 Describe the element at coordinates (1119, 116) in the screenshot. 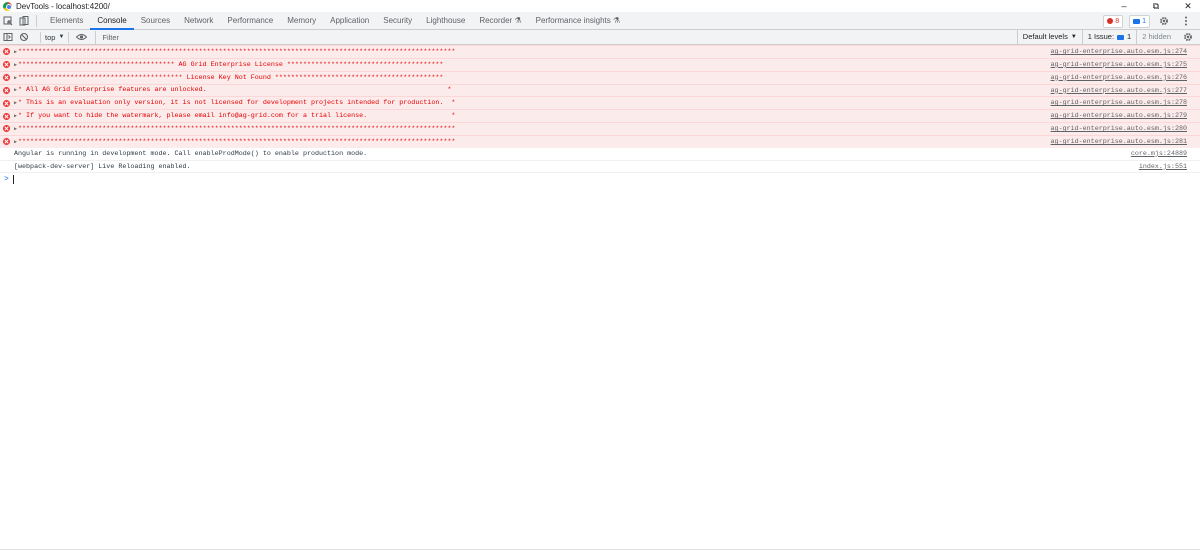

I see `source-link: ag-grid-enterprise.auto.esm.js:279` at that location.